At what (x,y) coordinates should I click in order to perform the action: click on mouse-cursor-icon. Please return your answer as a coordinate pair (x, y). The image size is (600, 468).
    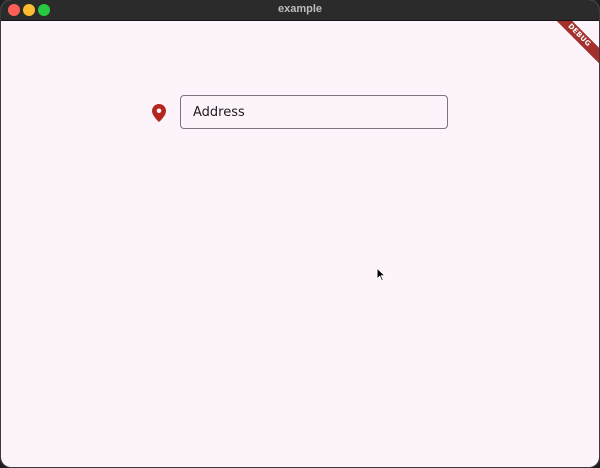
    Looking at the image, I should click on (381, 274).